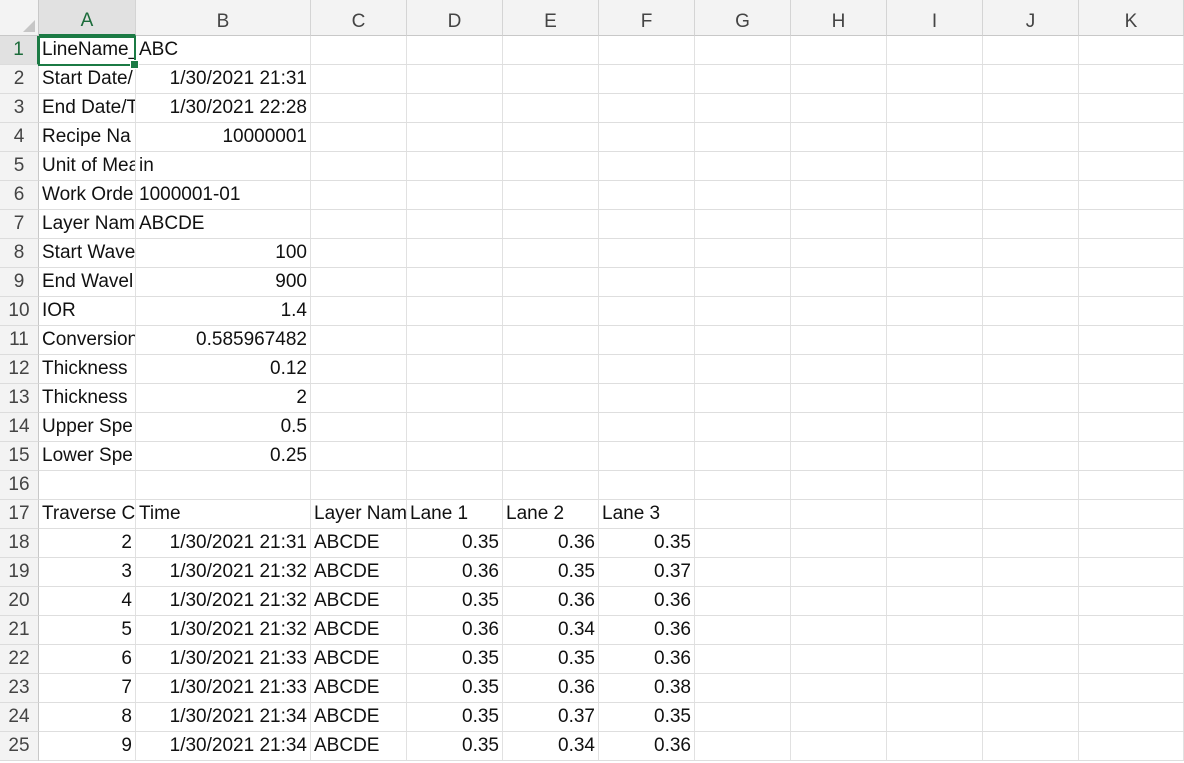 This screenshot has width=1184, height=763. Describe the element at coordinates (647, 311) in the screenshot. I see `cell-f10` at that location.